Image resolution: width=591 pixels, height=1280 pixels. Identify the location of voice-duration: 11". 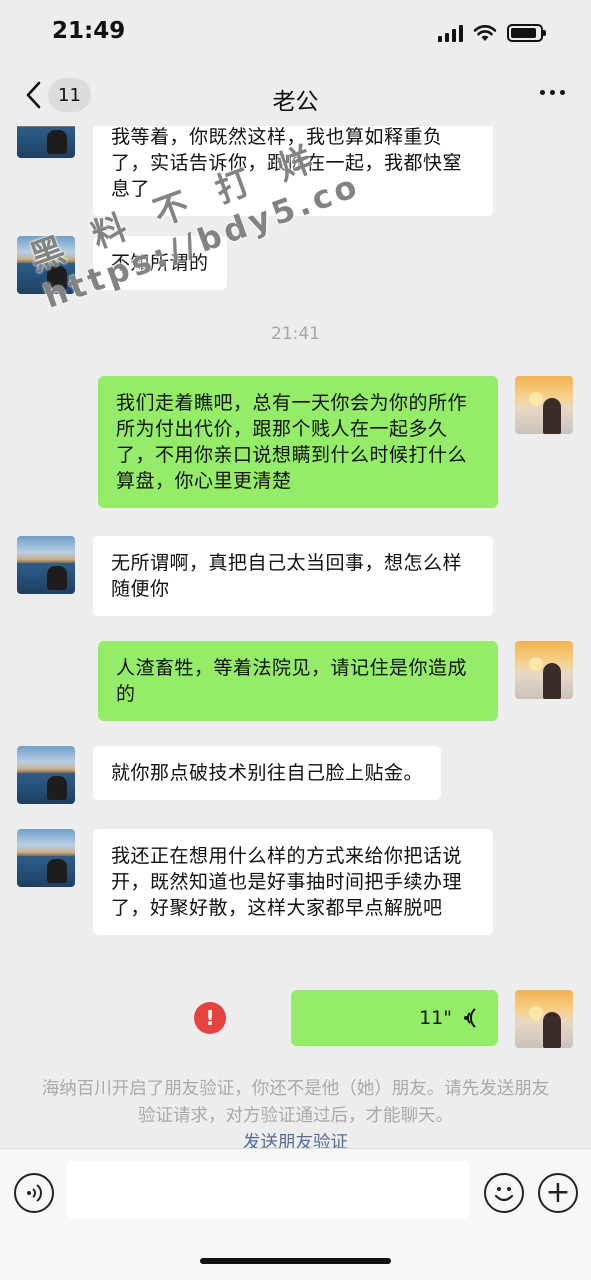
(435, 1018).